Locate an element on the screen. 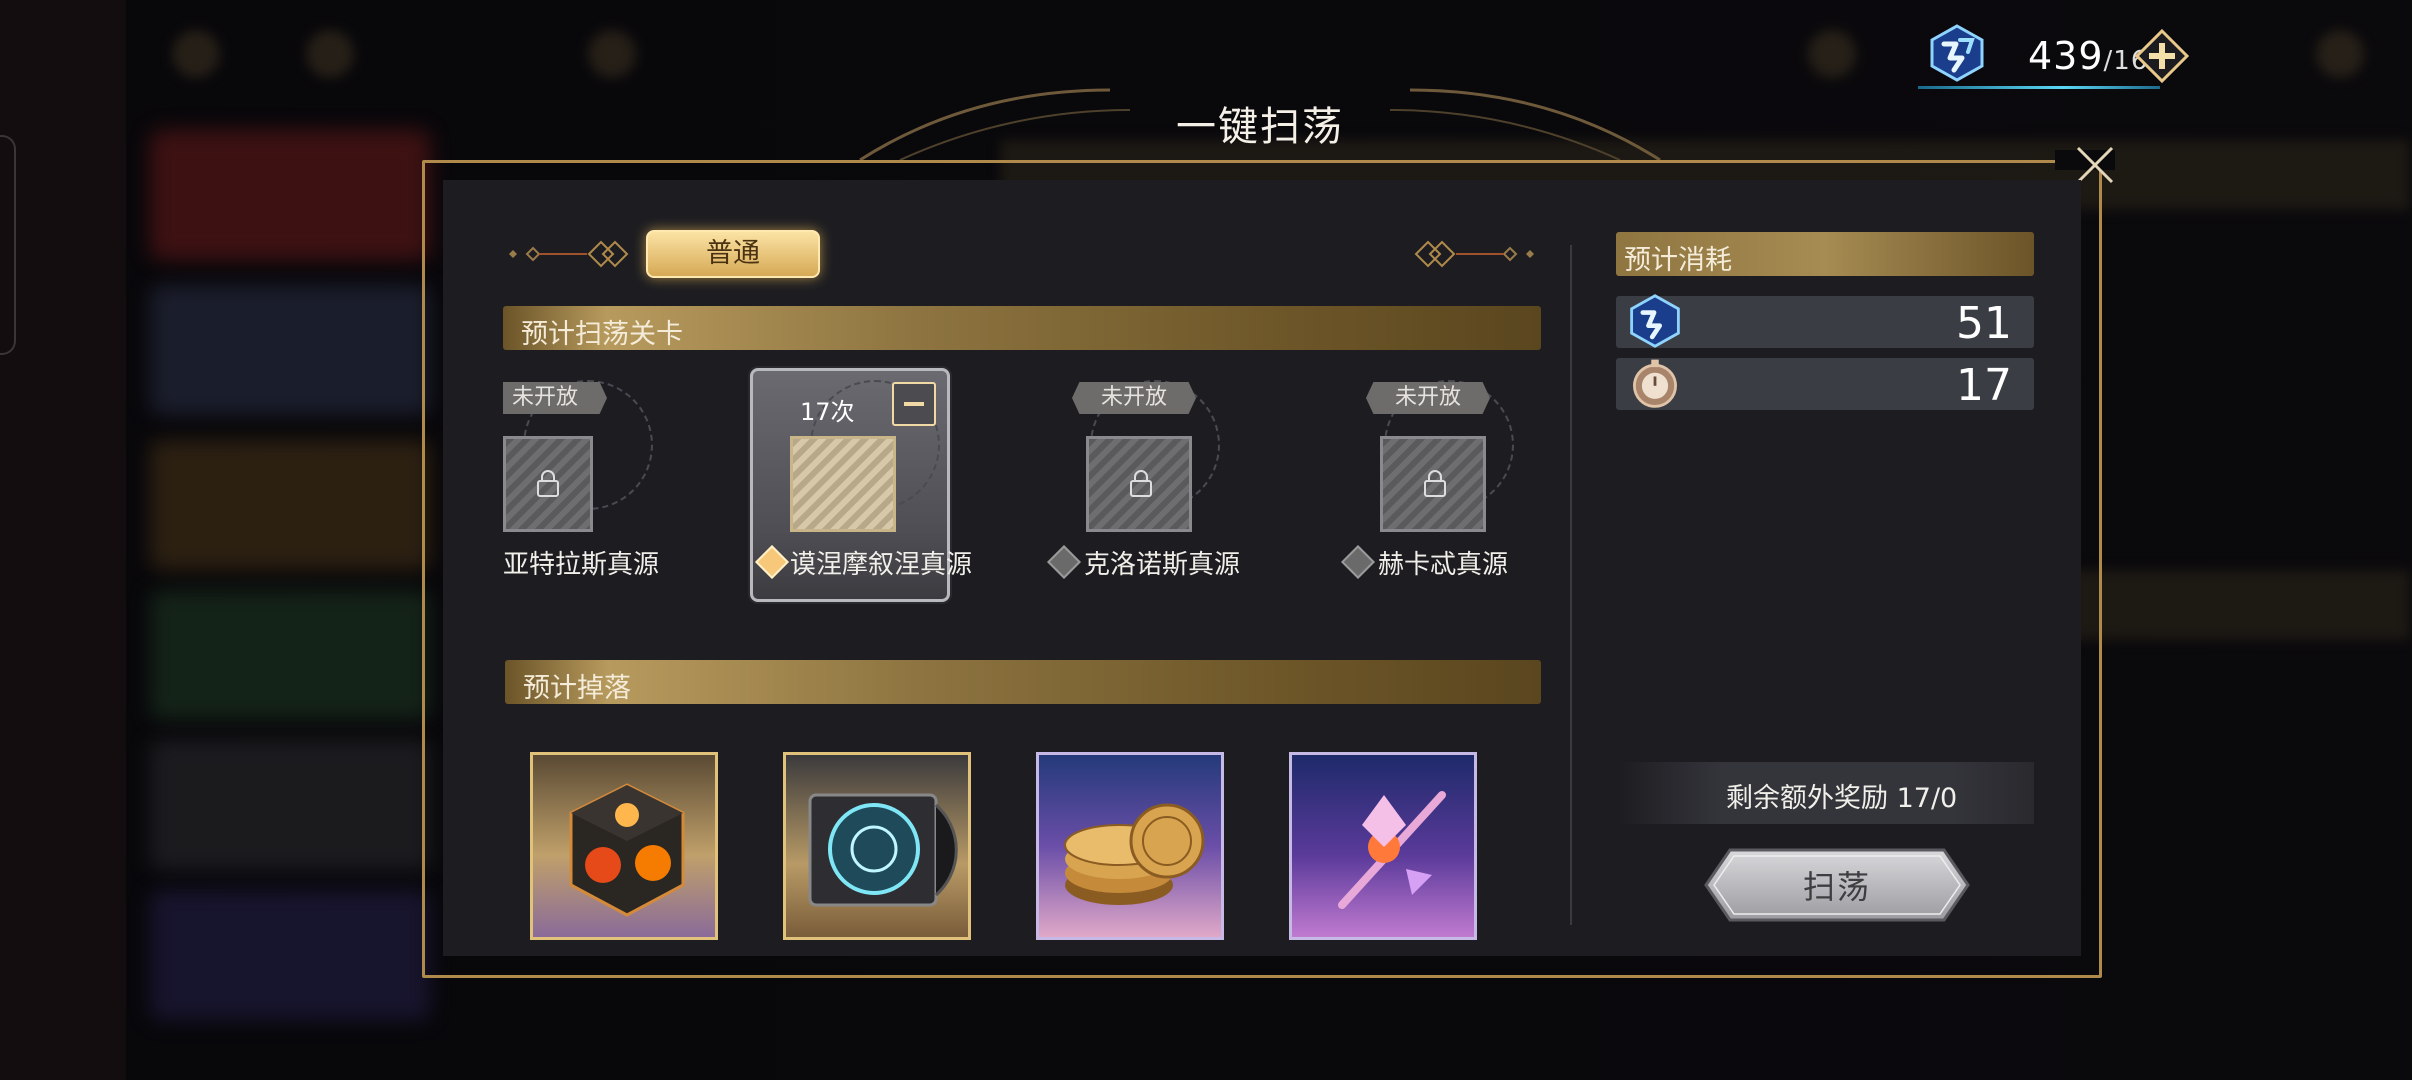 The width and height of the screenshot is (2412, 1080). cost-value: 51 is located at coordinates (1984, 323).